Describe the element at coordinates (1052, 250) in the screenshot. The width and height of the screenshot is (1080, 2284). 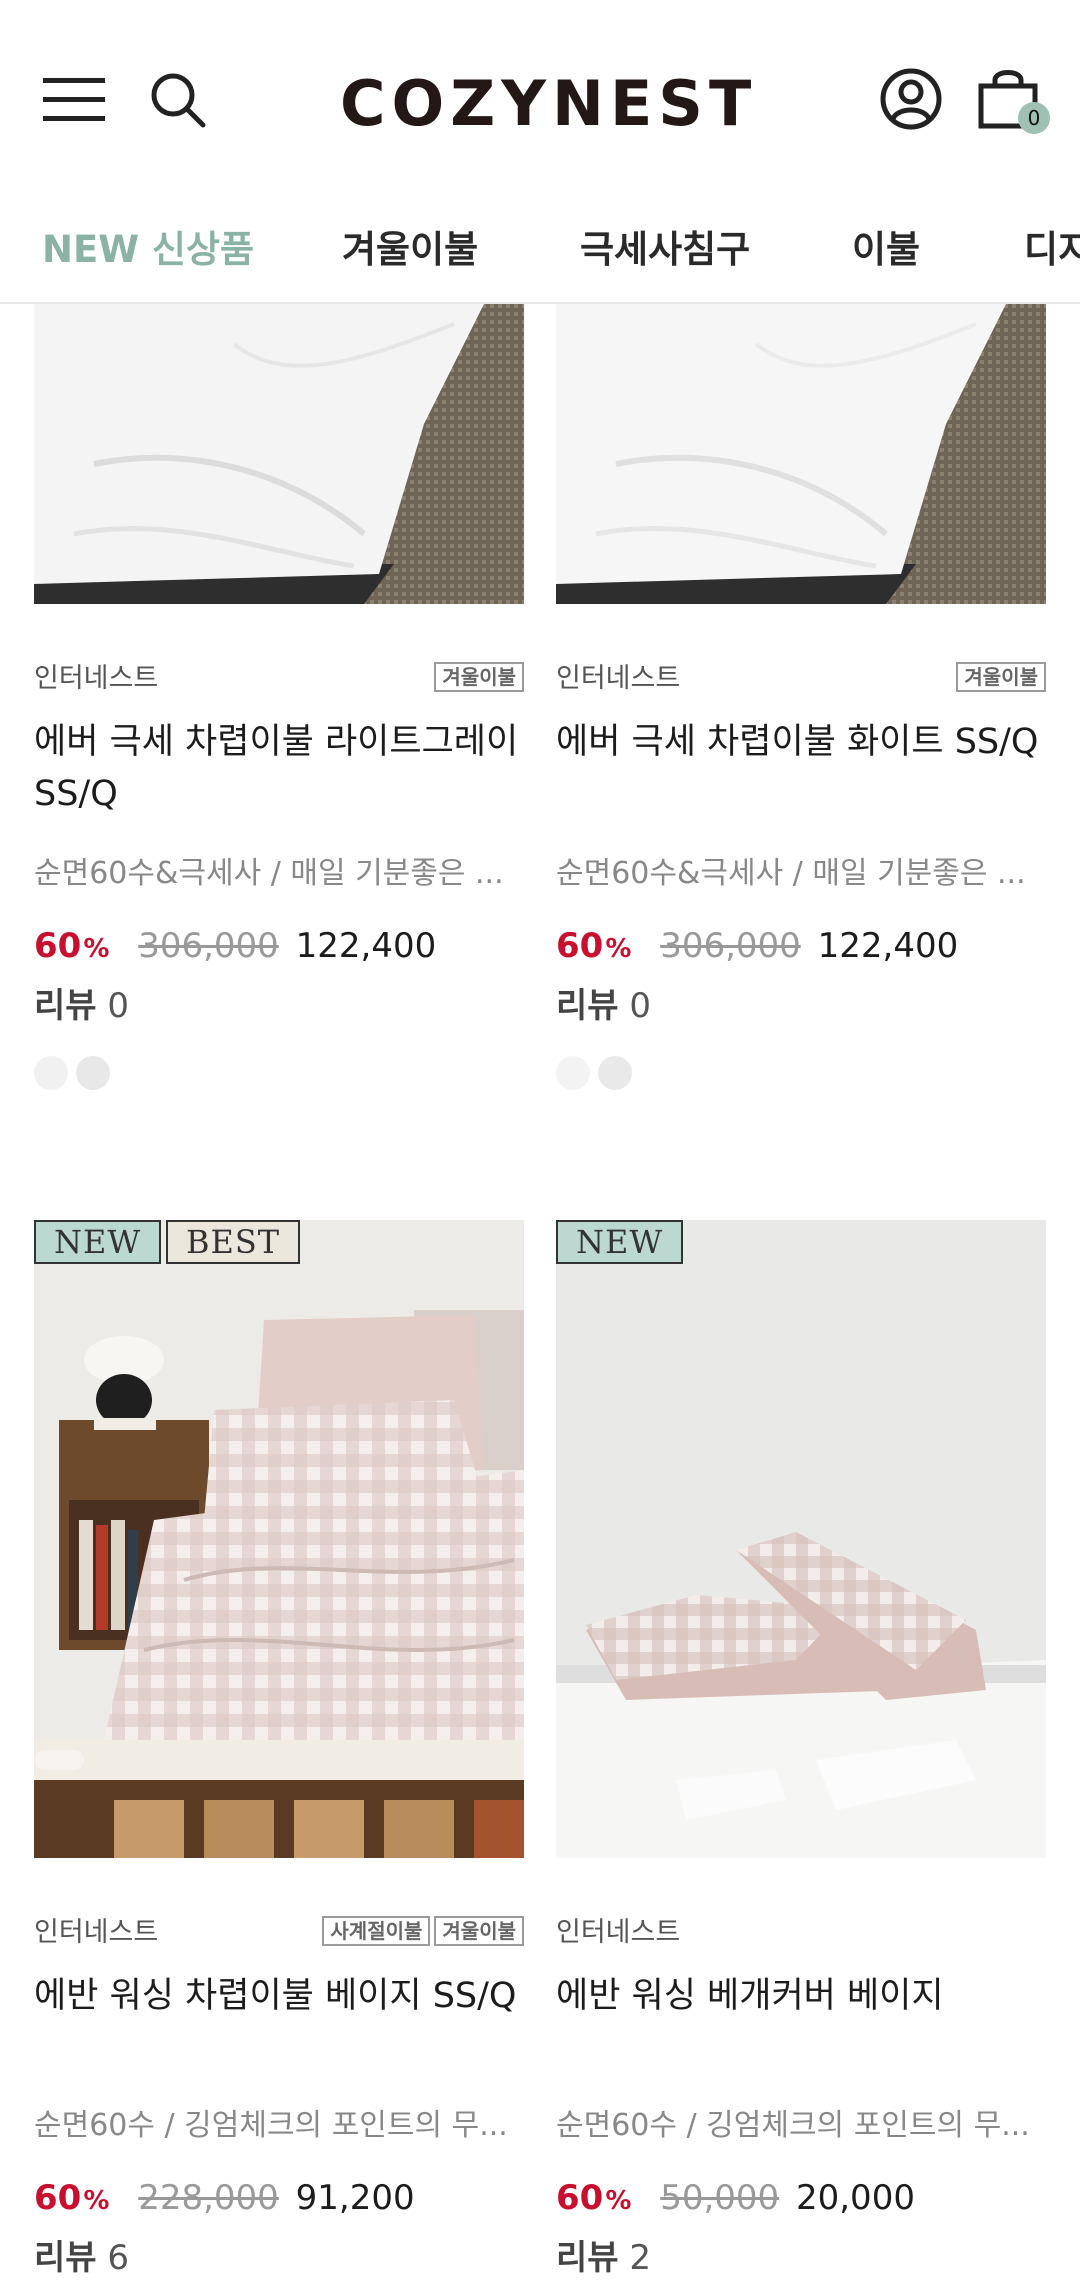
I see `tab-design: 디지` at that location.